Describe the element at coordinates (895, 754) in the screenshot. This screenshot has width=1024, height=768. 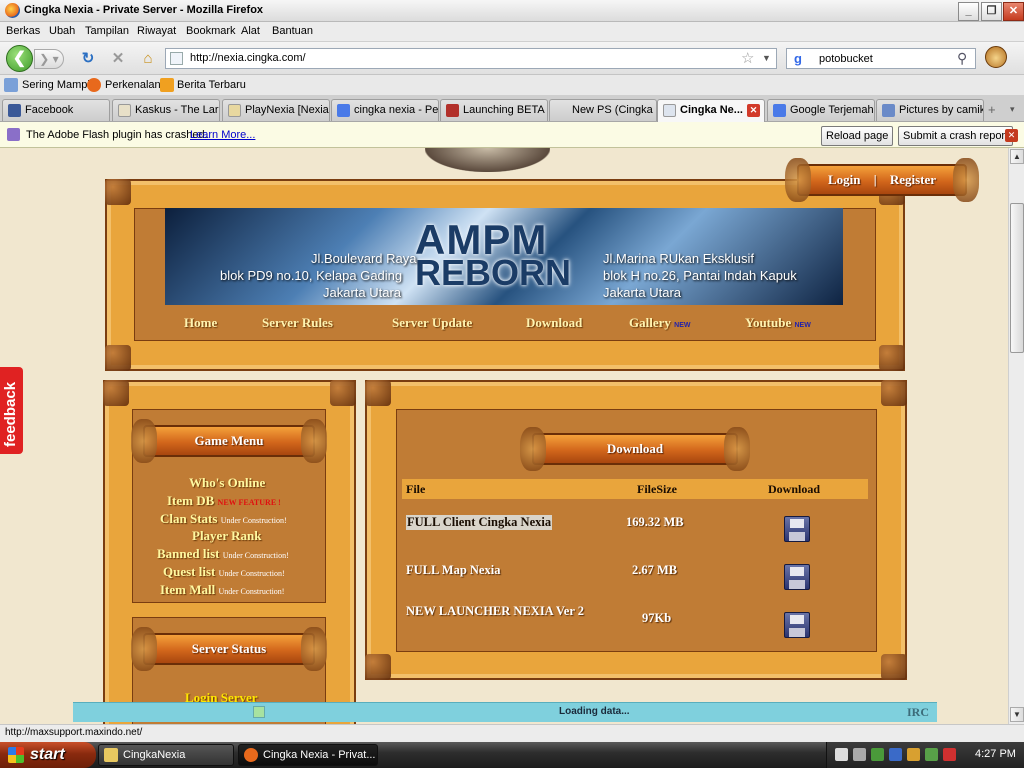
I see `bluetooth-icon` at that location.